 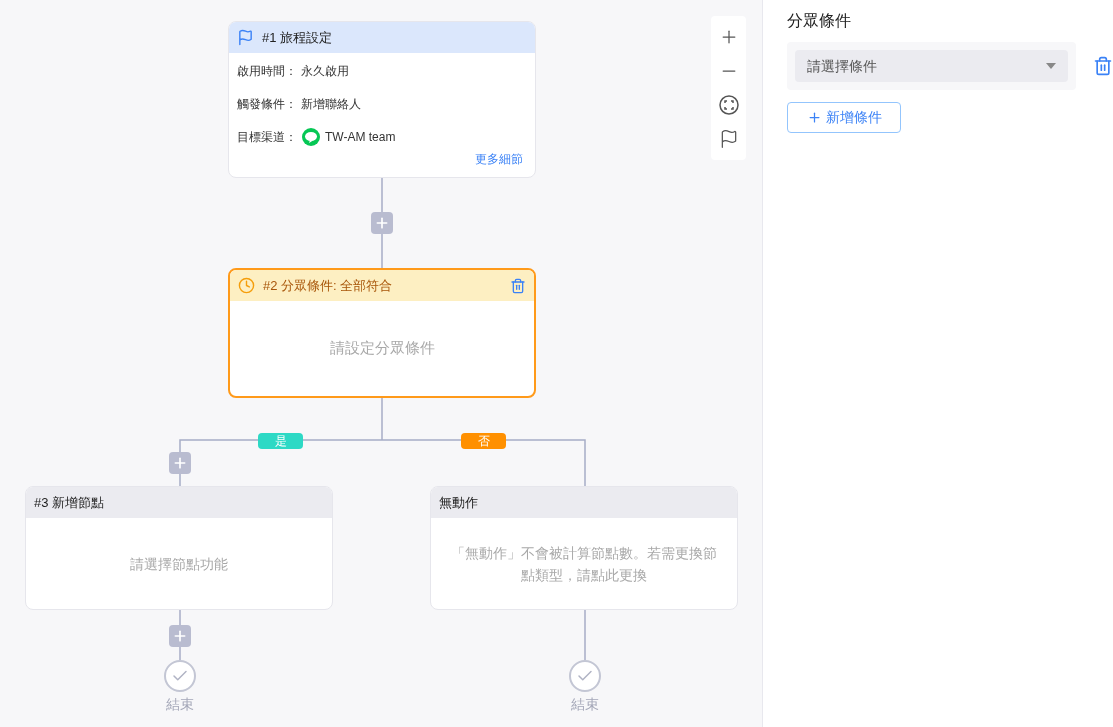 I want to click on dropdown-caret-icon, so click(x=1051, y=66).